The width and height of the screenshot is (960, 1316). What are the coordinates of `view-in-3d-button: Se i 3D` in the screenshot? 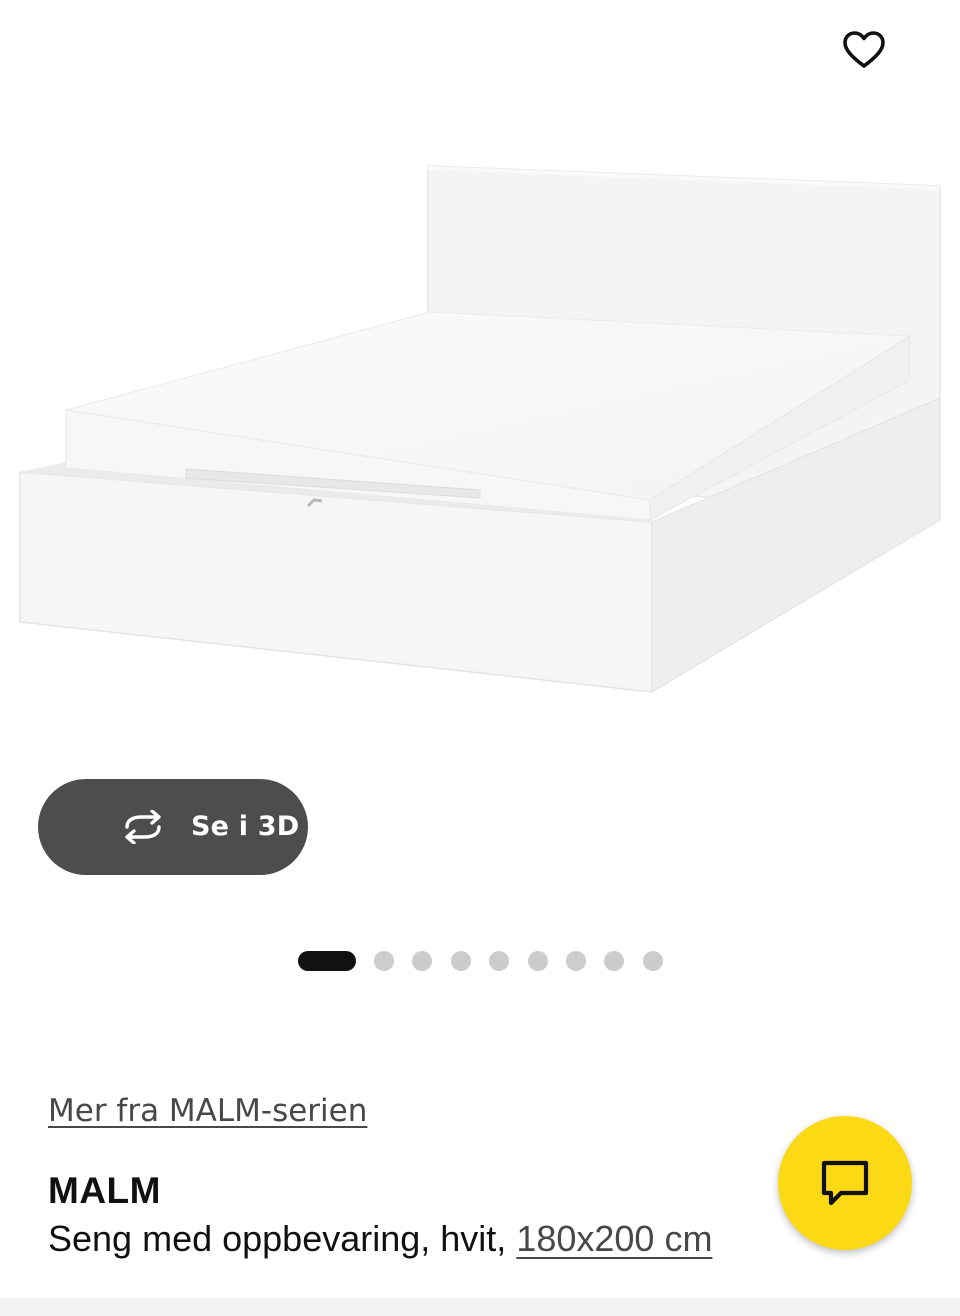 It's located at (173, 827).